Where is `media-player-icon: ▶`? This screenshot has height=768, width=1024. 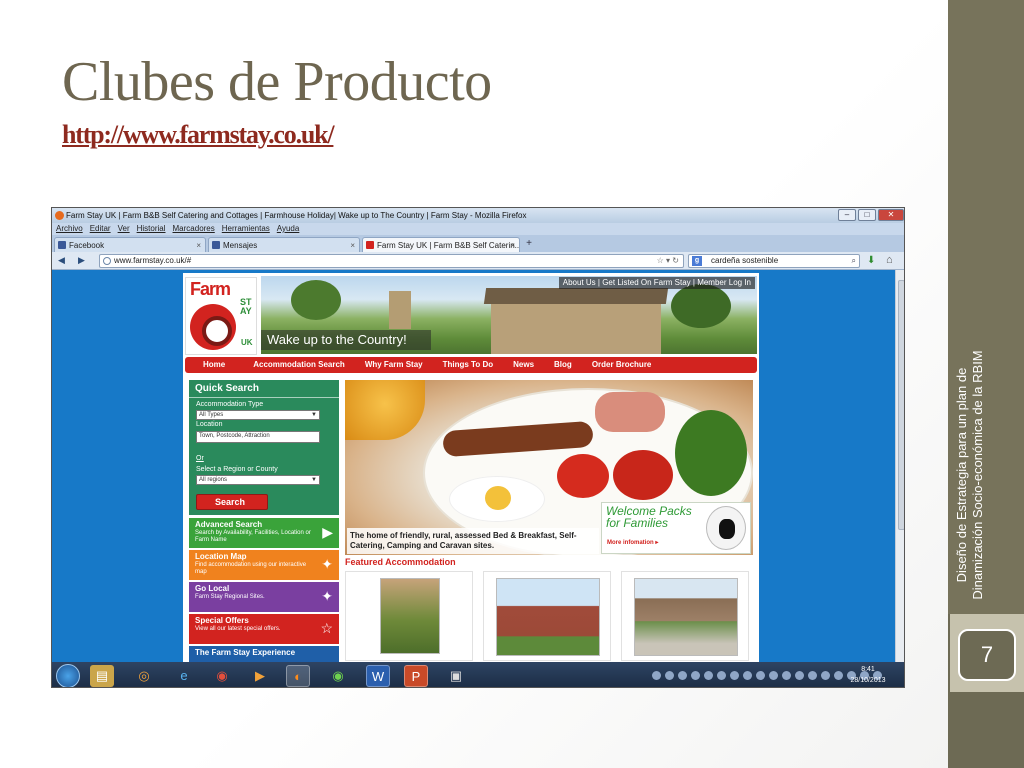
media-player-icon: ▶ is located at coordinates (260, 676).